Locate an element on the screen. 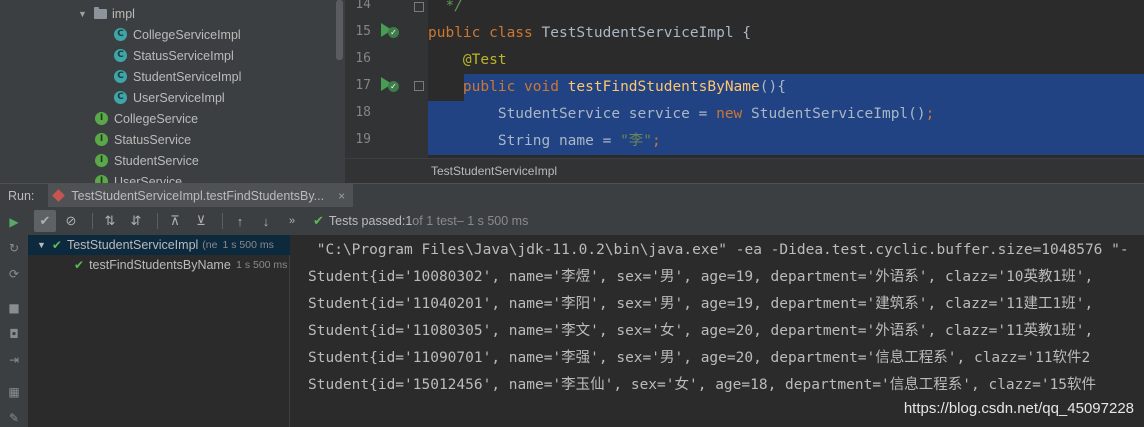 Image resolution: width=1144 pixels, height=427 pixels. previous-failed-icon: ↑ is located at coordinates (240, 221).